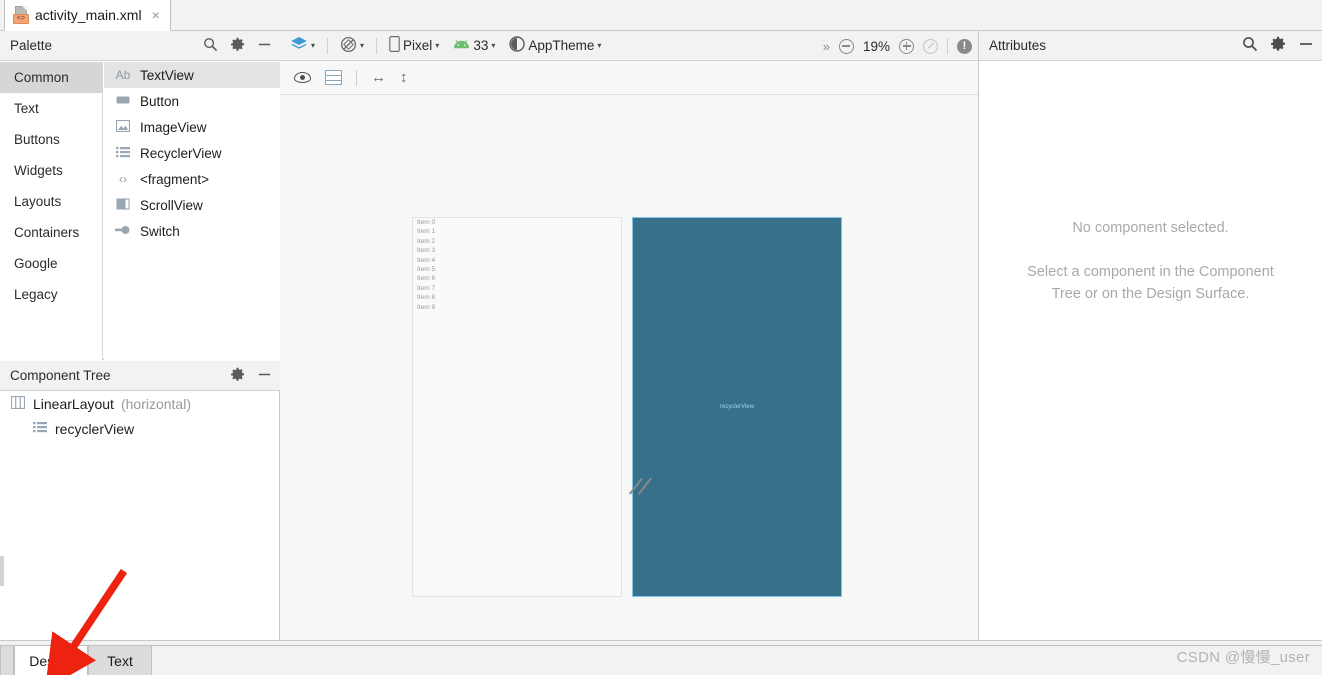  Describe the element at coordinates (302, 77) in the screenshot. I see `eye-visibility-icon` at that location.